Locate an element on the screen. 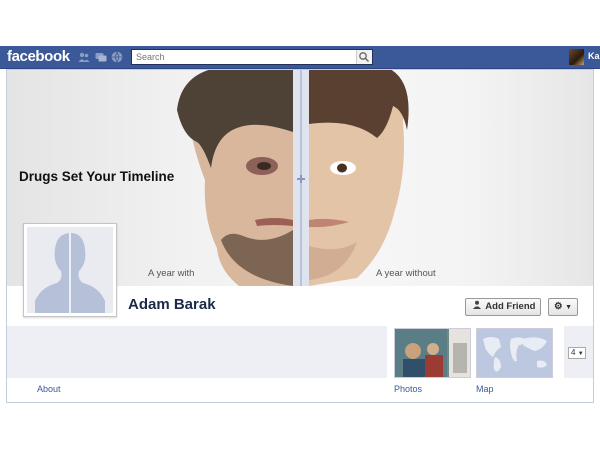  search-button is located at coordinates (364, 57).